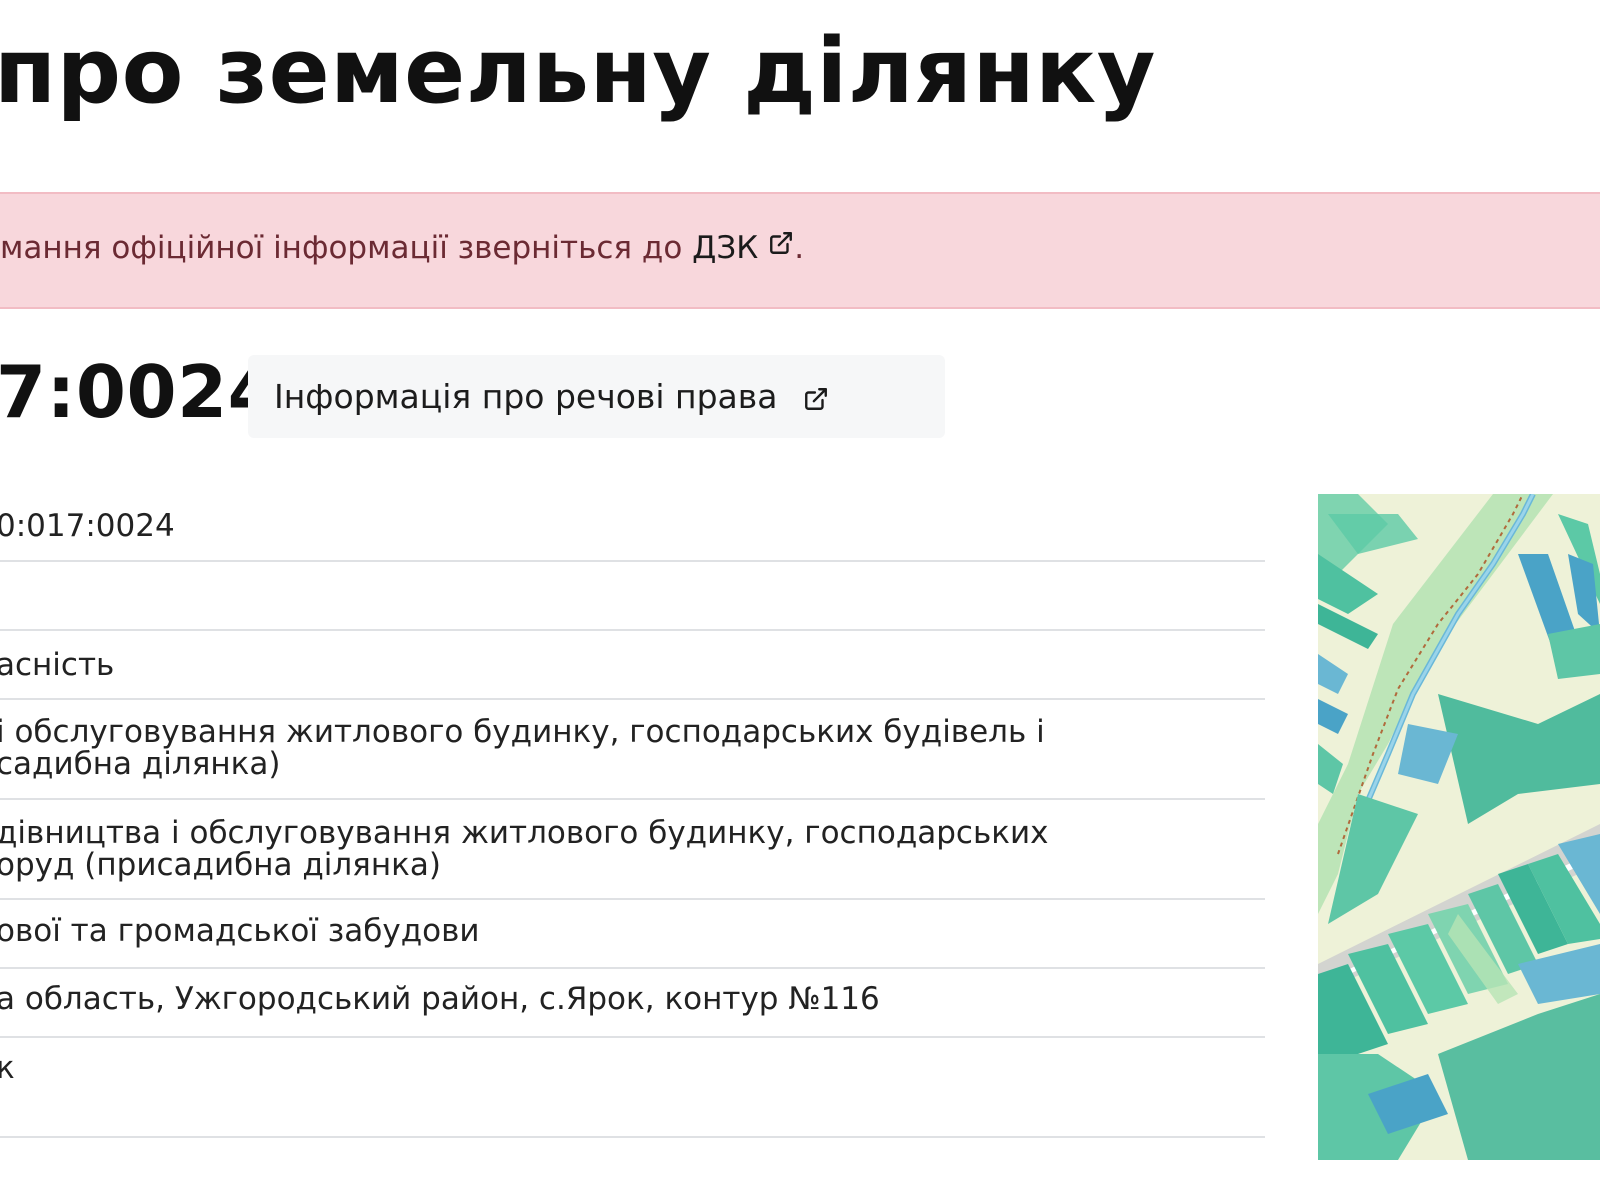  I want to click on info-row-area, so click(632, 596).